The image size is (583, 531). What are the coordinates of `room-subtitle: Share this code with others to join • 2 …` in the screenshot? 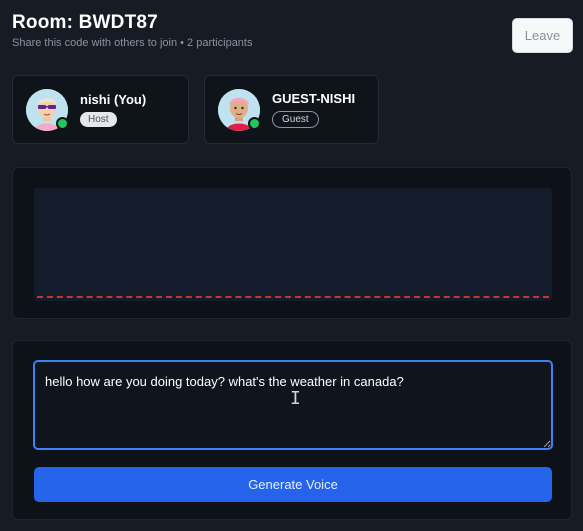 It's located at (132, 43).